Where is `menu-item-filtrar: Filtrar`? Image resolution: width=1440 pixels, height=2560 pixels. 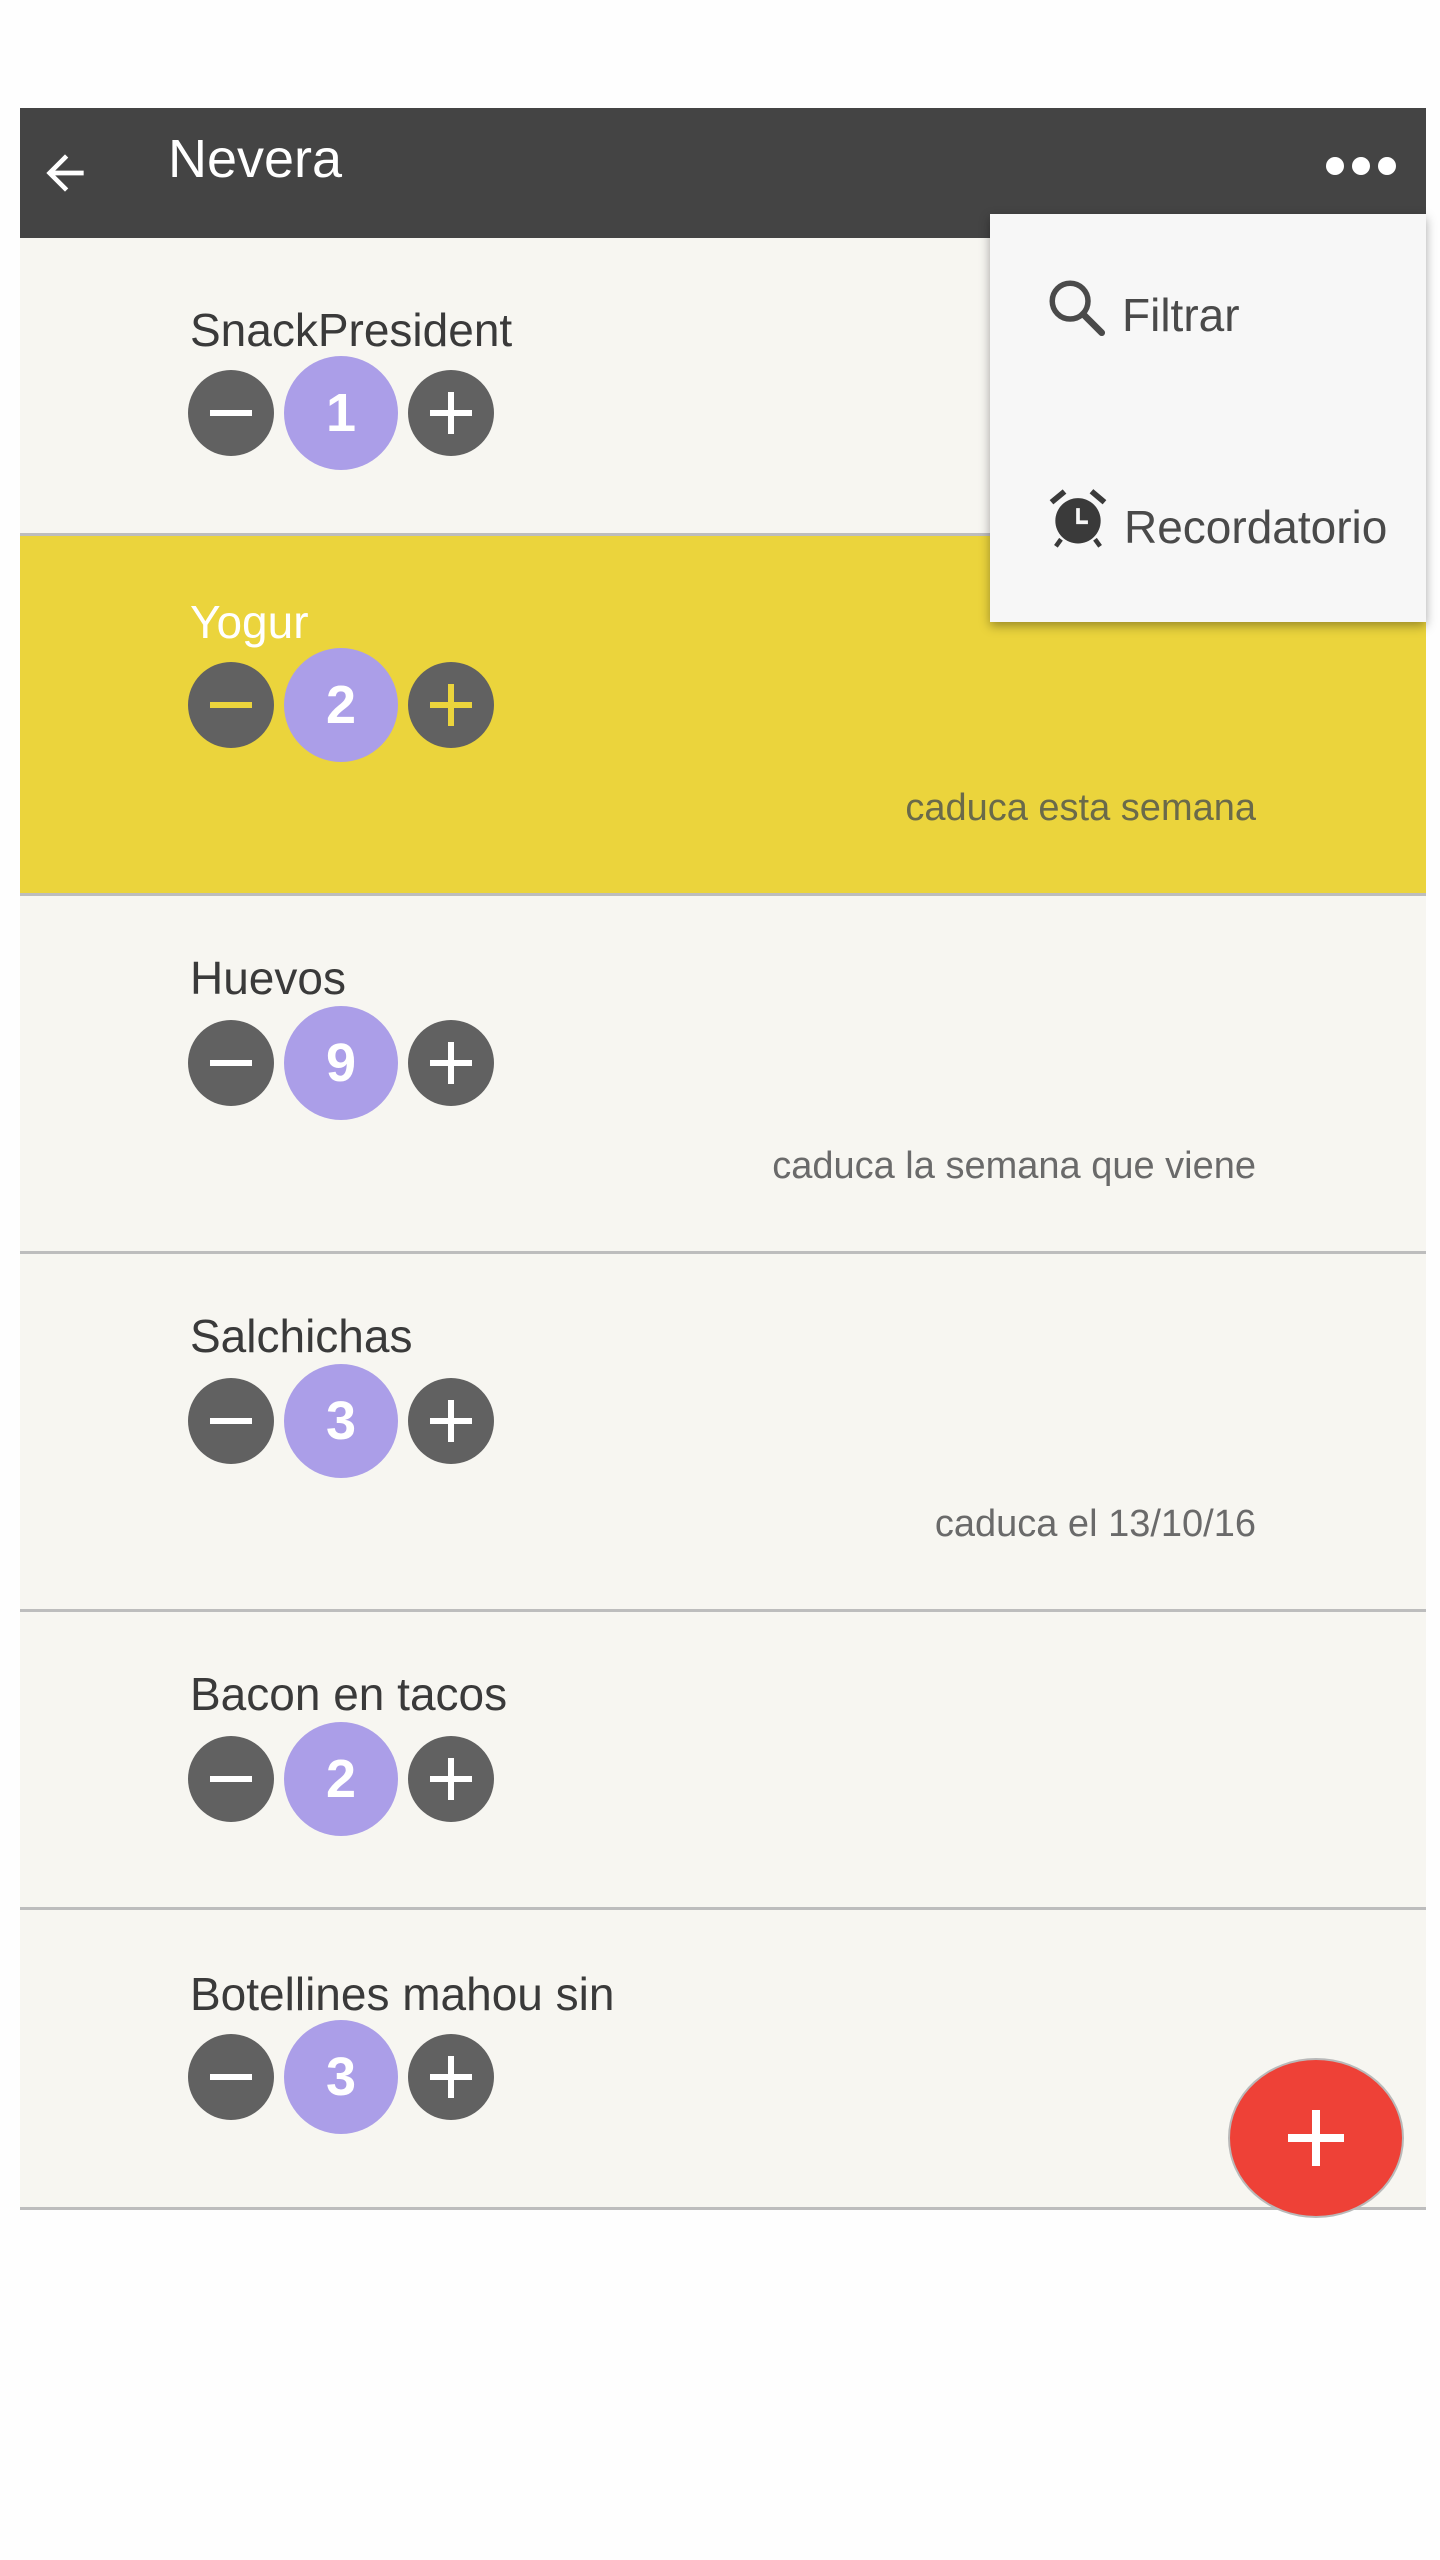
menu-item-filtrar: Filtrar is located at coordinates (1142, 308).